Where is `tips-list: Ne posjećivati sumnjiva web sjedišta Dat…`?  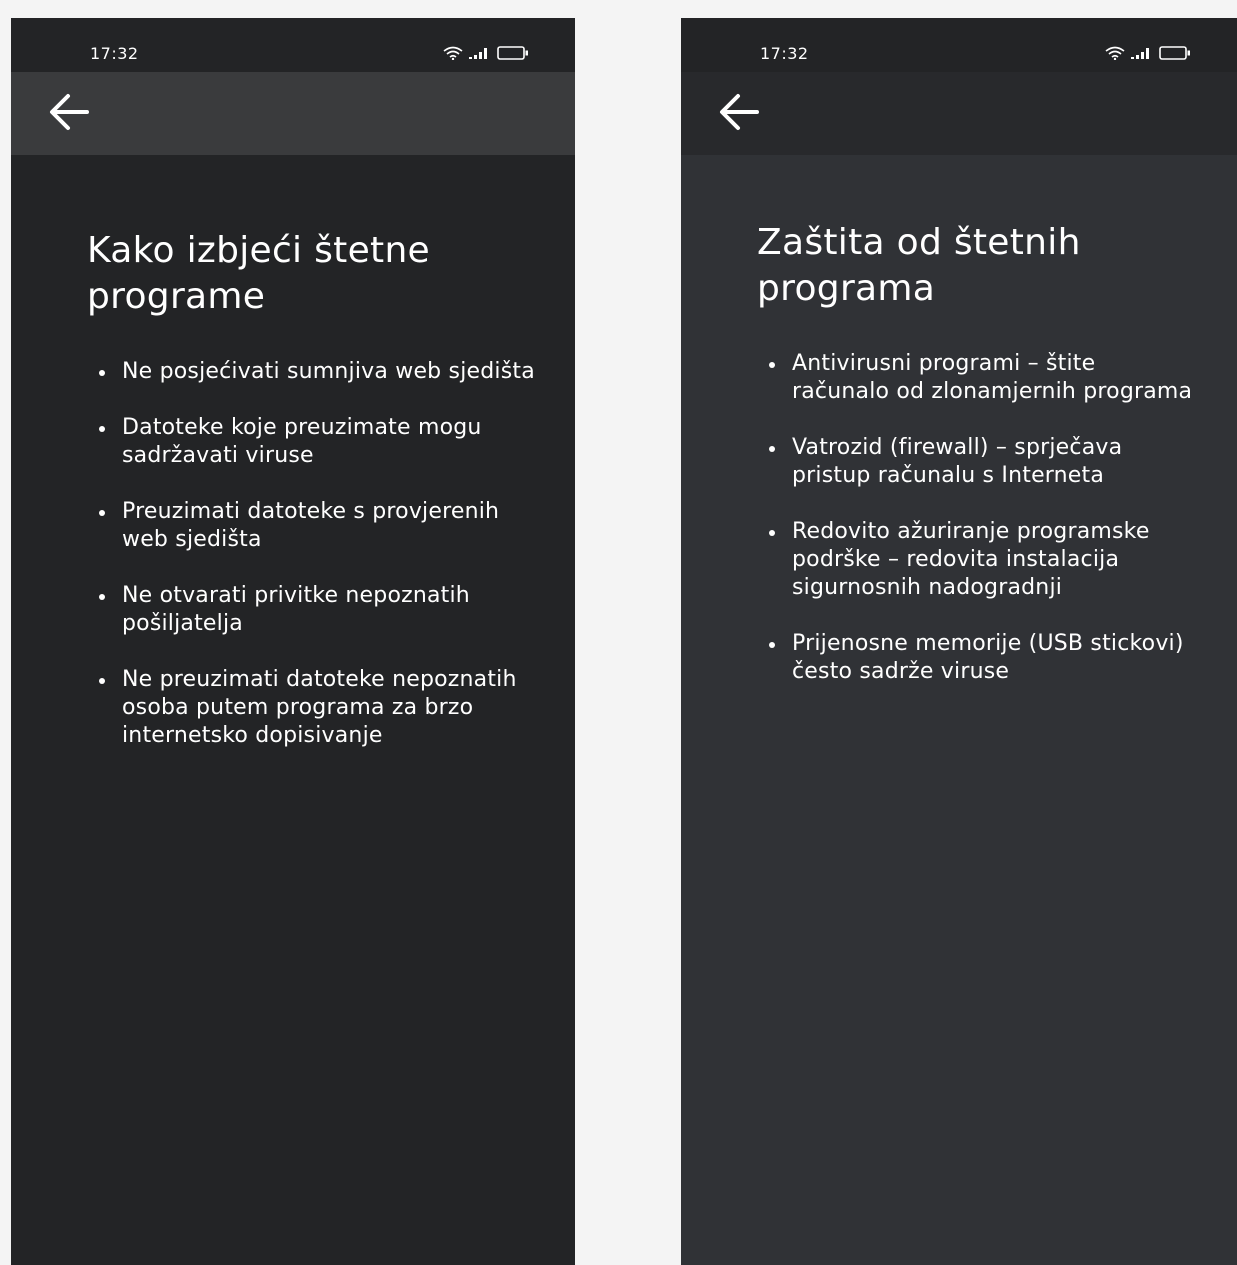 tips-list: Ne posjećivati sumnjiva web sjedišta Dat… is located at coordinates (311, 554).